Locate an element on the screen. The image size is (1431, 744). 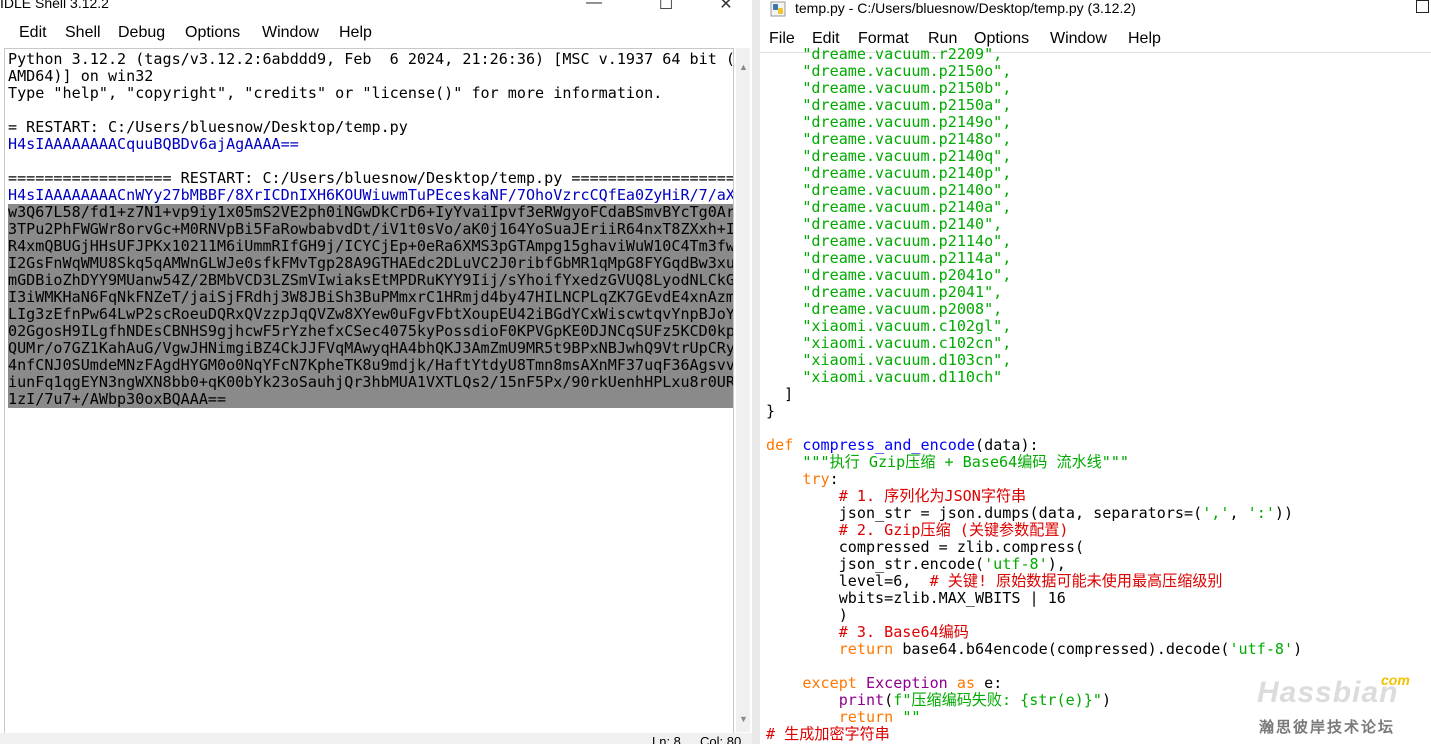
code-token: "dreame.vacuum.p2149o", is located at coordinates (889, 122).